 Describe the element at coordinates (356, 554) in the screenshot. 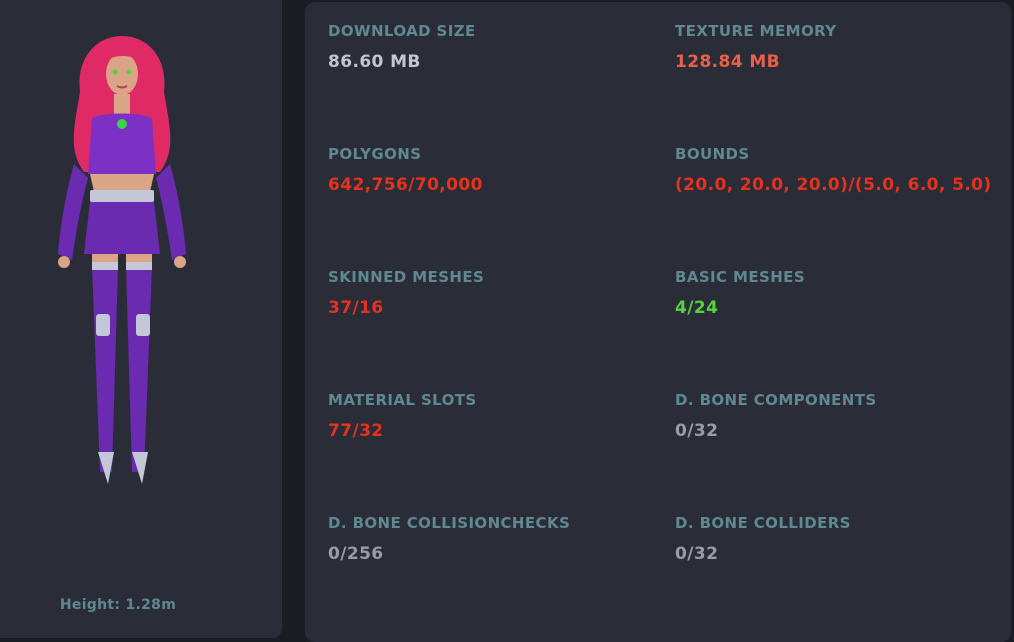

I see `stat-value: 0/256` at that location.